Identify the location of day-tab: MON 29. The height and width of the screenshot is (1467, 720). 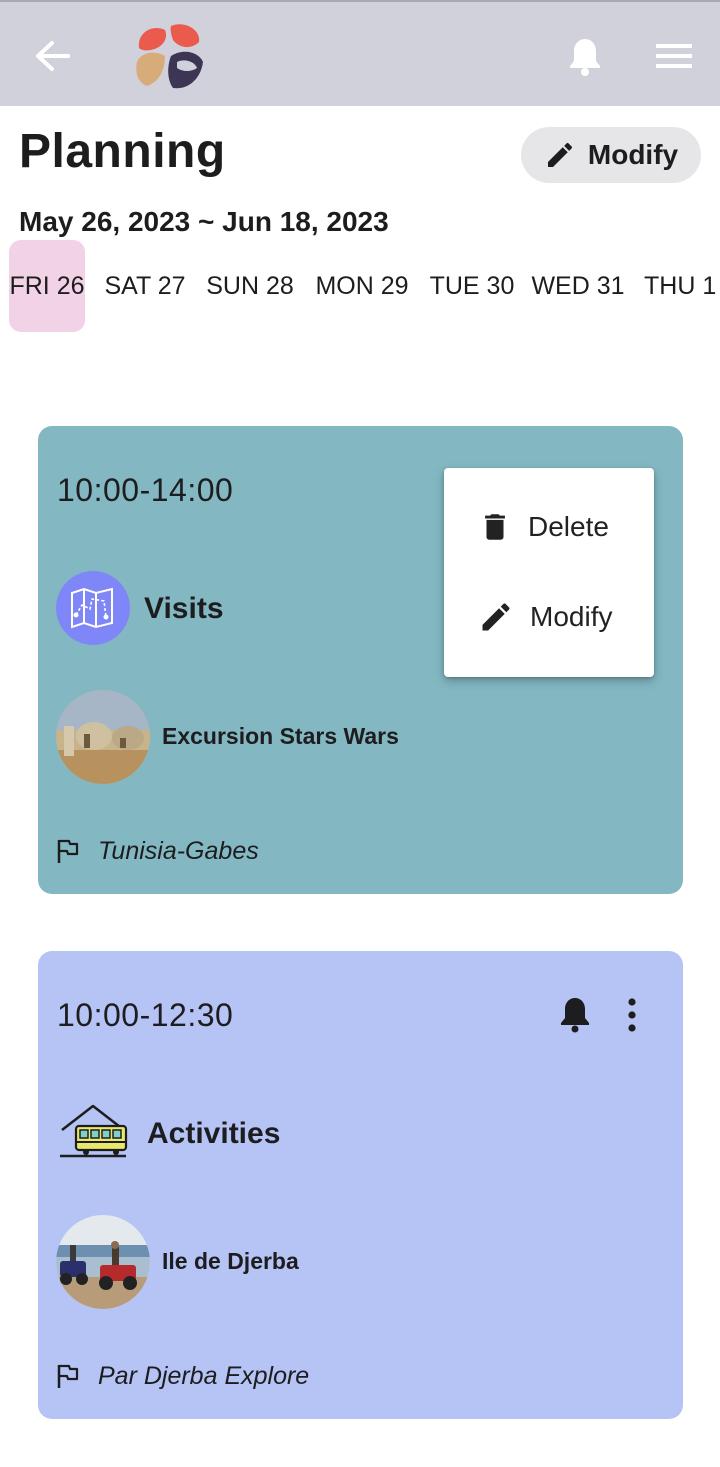
(362, 286).